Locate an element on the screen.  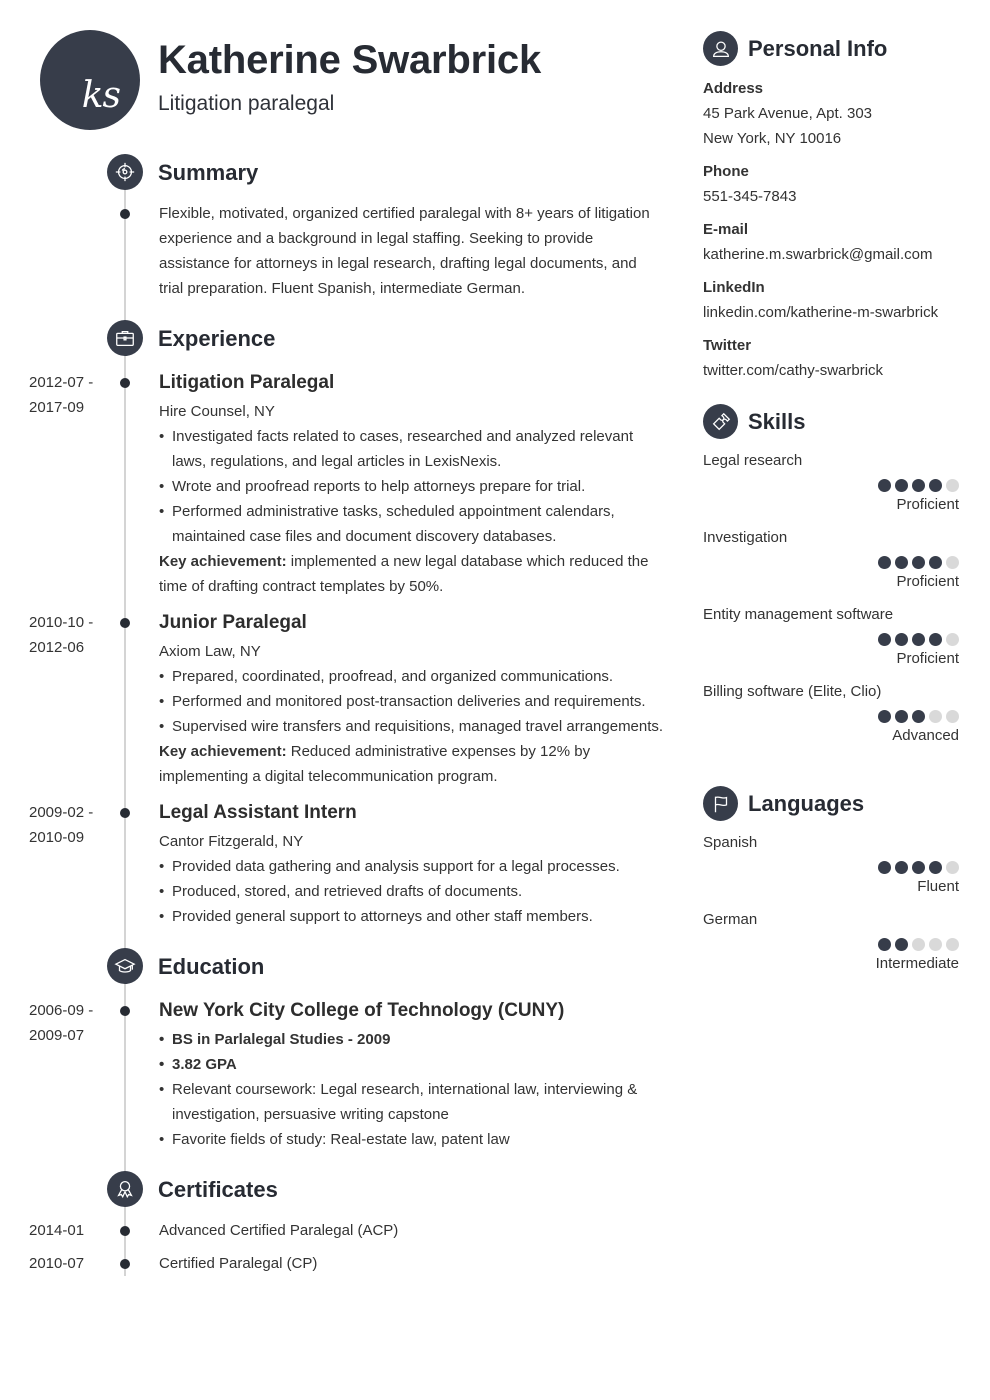
language-item: German Intermediate is located at coordinates (831, 942).